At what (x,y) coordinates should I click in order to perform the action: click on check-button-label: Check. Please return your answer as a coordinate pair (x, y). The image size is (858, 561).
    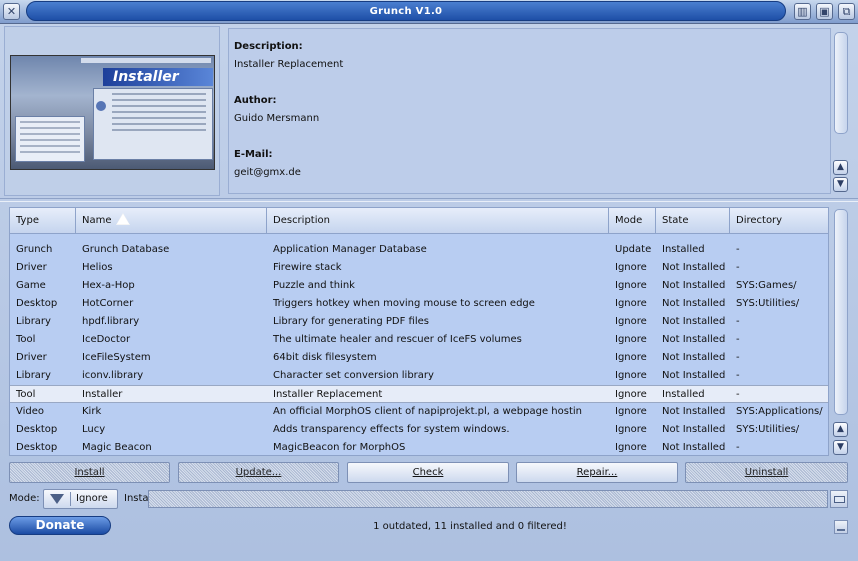
    Looking at the image, I should click on (428, 472).